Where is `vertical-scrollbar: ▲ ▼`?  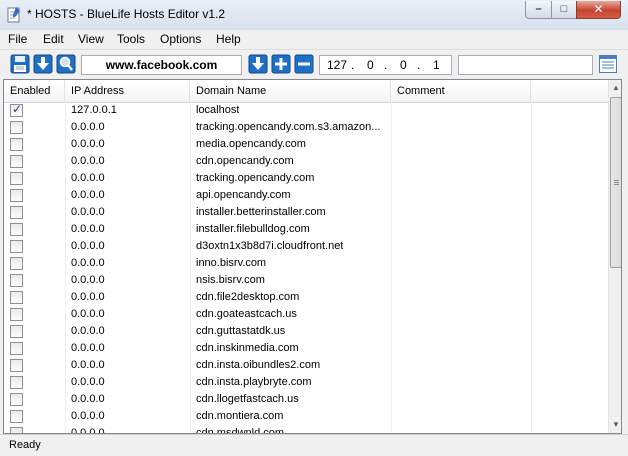
vertical-scrollbar: ▲ ▼ is located at coordinates (614, 256).